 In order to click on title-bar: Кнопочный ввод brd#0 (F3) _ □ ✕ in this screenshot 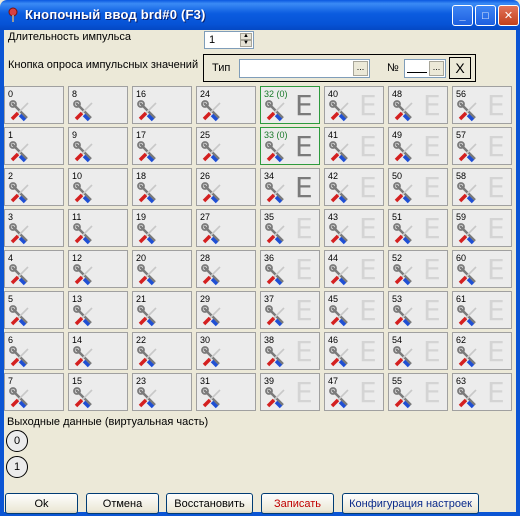, I will do `click(260, 15)`.